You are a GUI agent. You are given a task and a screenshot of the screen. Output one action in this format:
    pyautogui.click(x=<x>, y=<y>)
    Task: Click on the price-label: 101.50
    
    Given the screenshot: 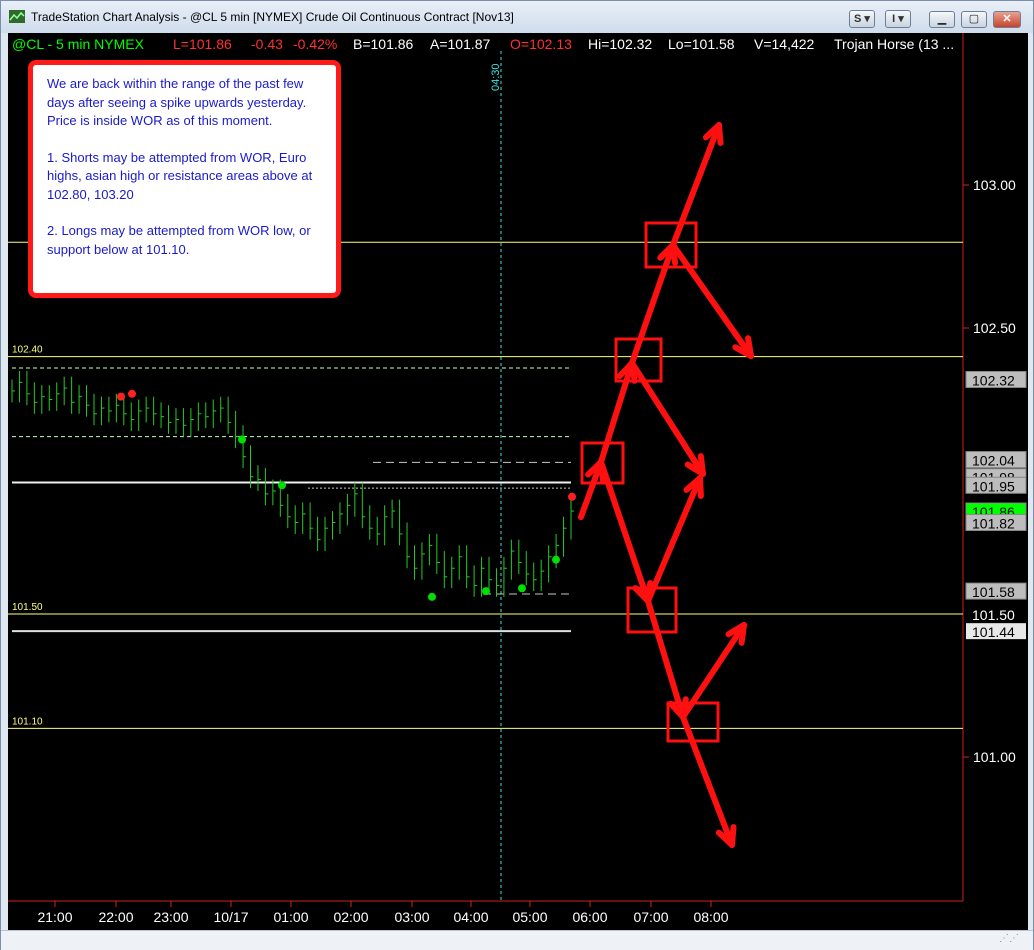 What is the action you would take?
    pyautogui.click(x=993, y=615)
    